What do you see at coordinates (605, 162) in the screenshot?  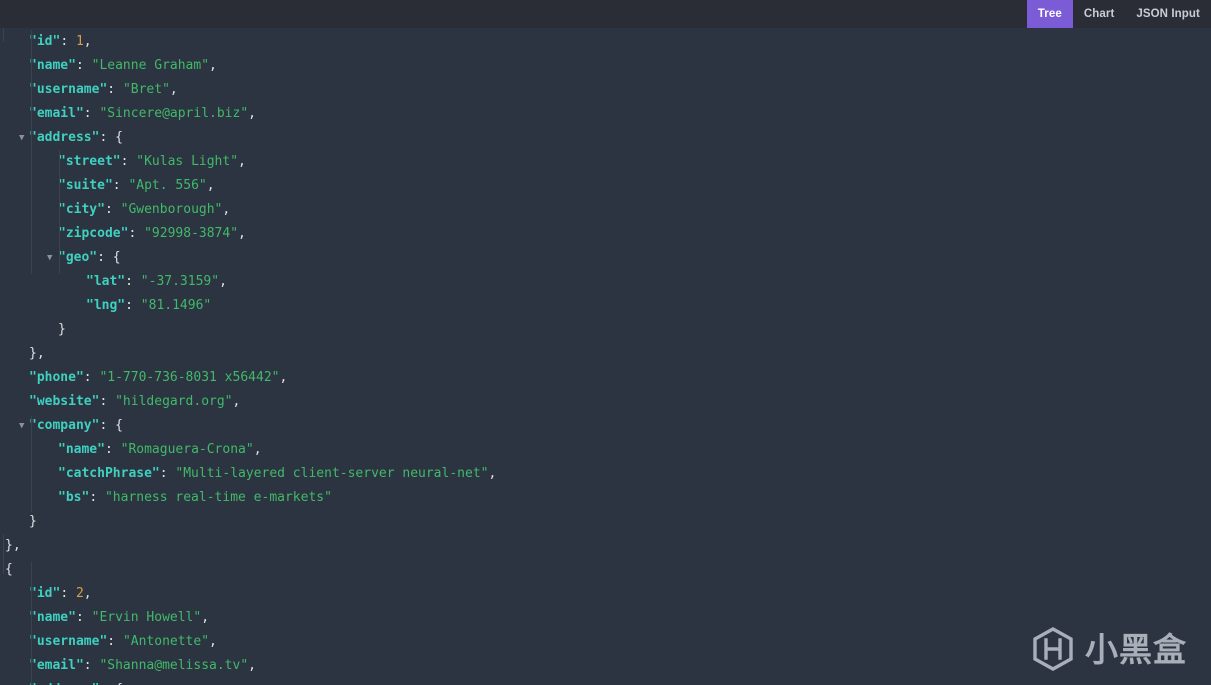 I see `json-line: "street": "Kulas Light",` at bounding box center [605, 162].